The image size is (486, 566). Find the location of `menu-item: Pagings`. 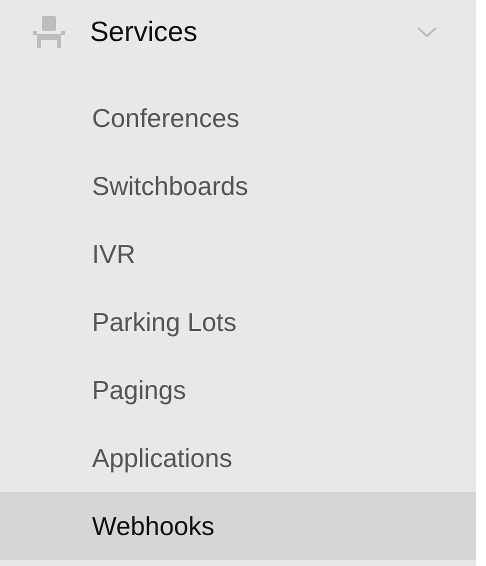

menu-item: Pagings is located at coordinates (238, 390).